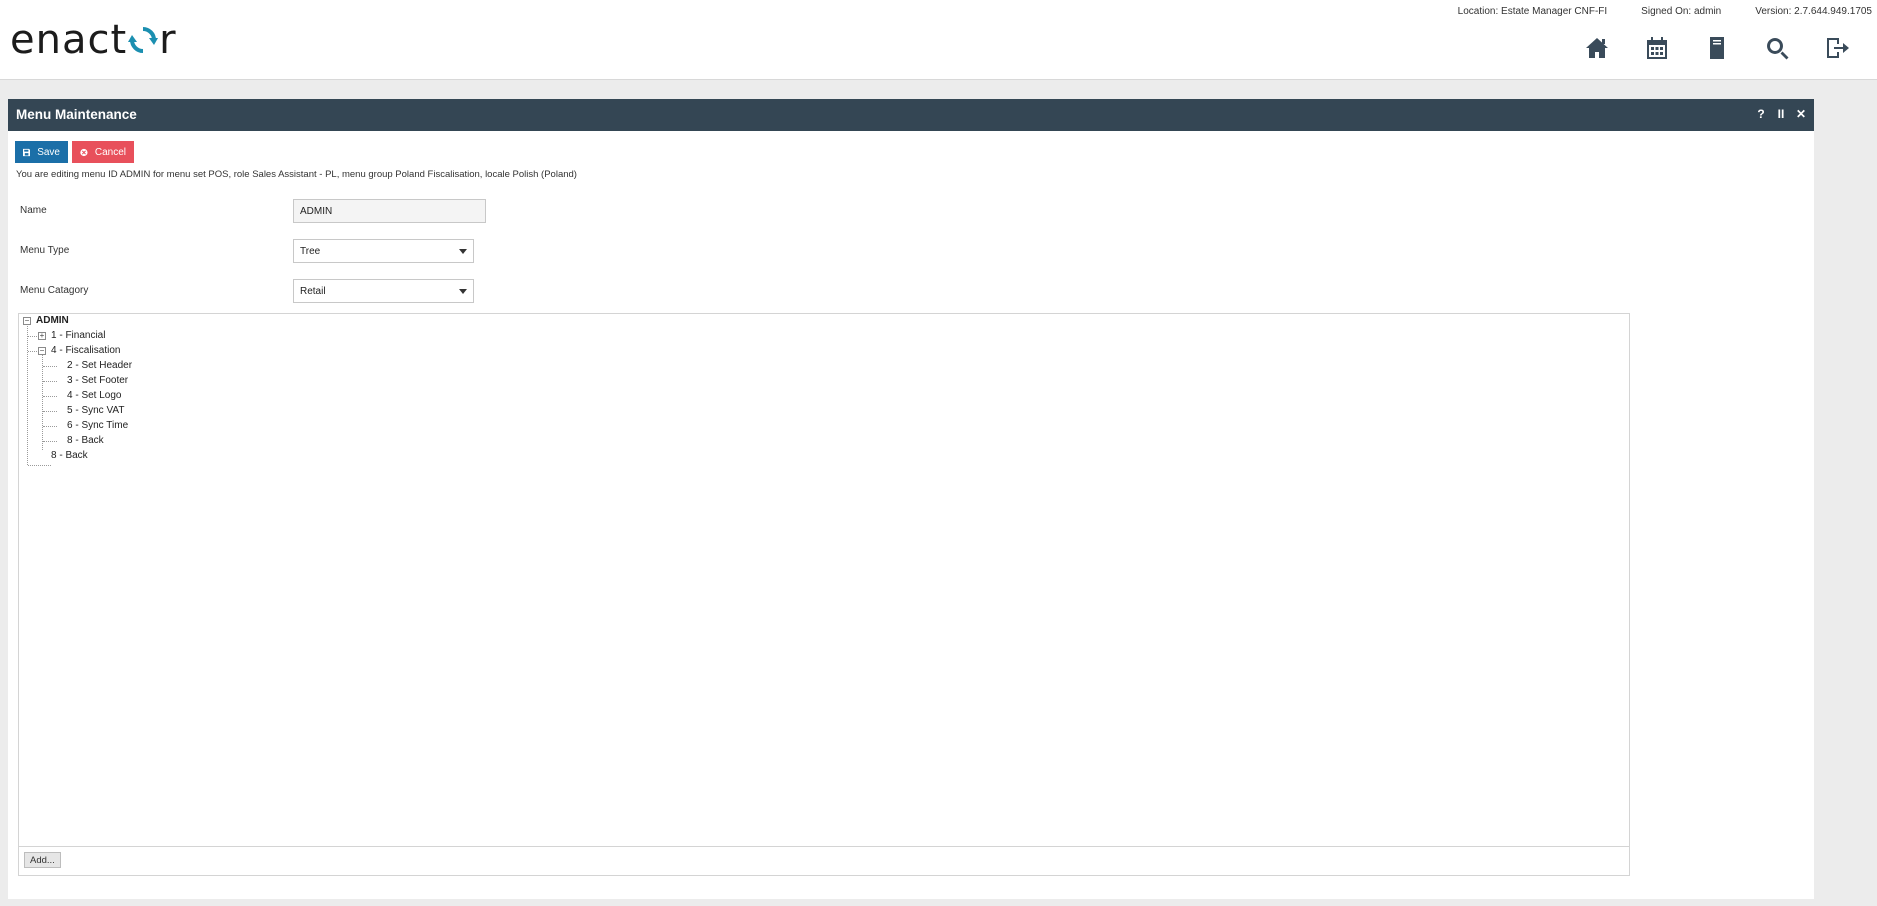 The height and width of the screenshot is (906, 1877). I want to click on signed-on-text: Signed On: admin, so click(1681, 11).